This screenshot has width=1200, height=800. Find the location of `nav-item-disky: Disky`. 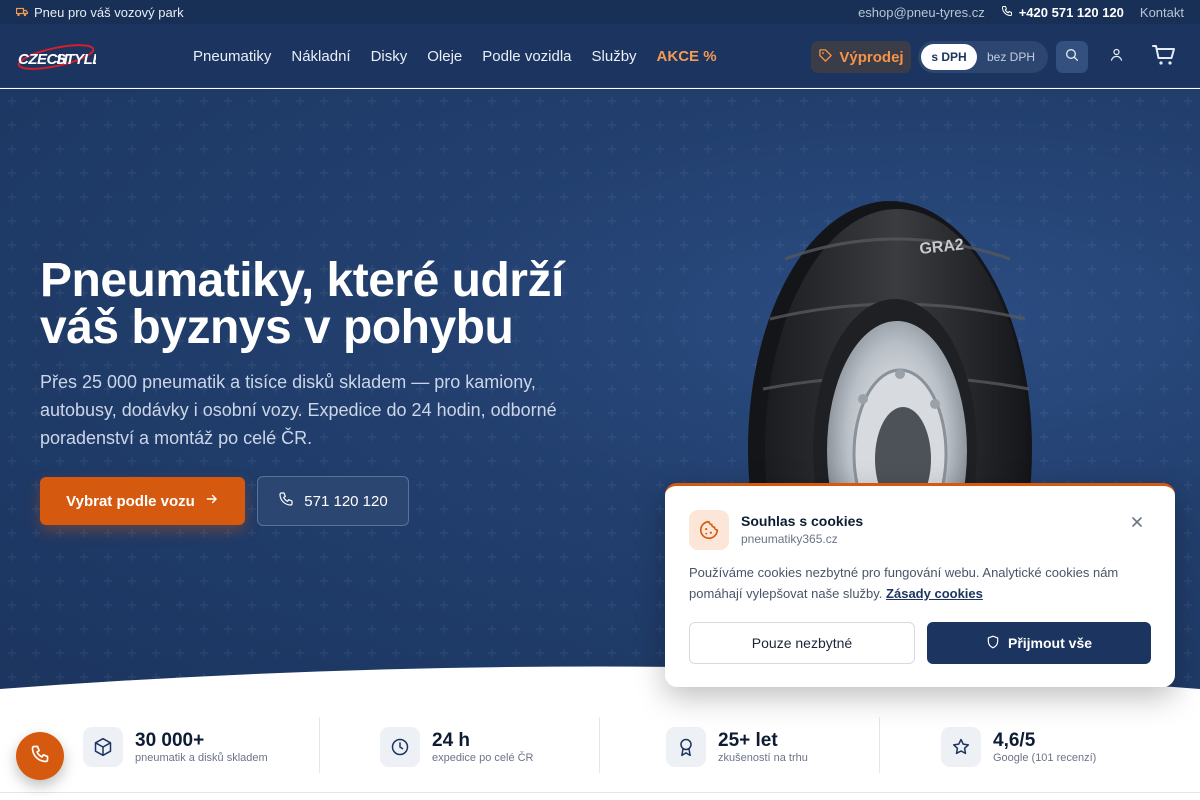

nav-item-disky: Disky is located at coordinates (389, 56).